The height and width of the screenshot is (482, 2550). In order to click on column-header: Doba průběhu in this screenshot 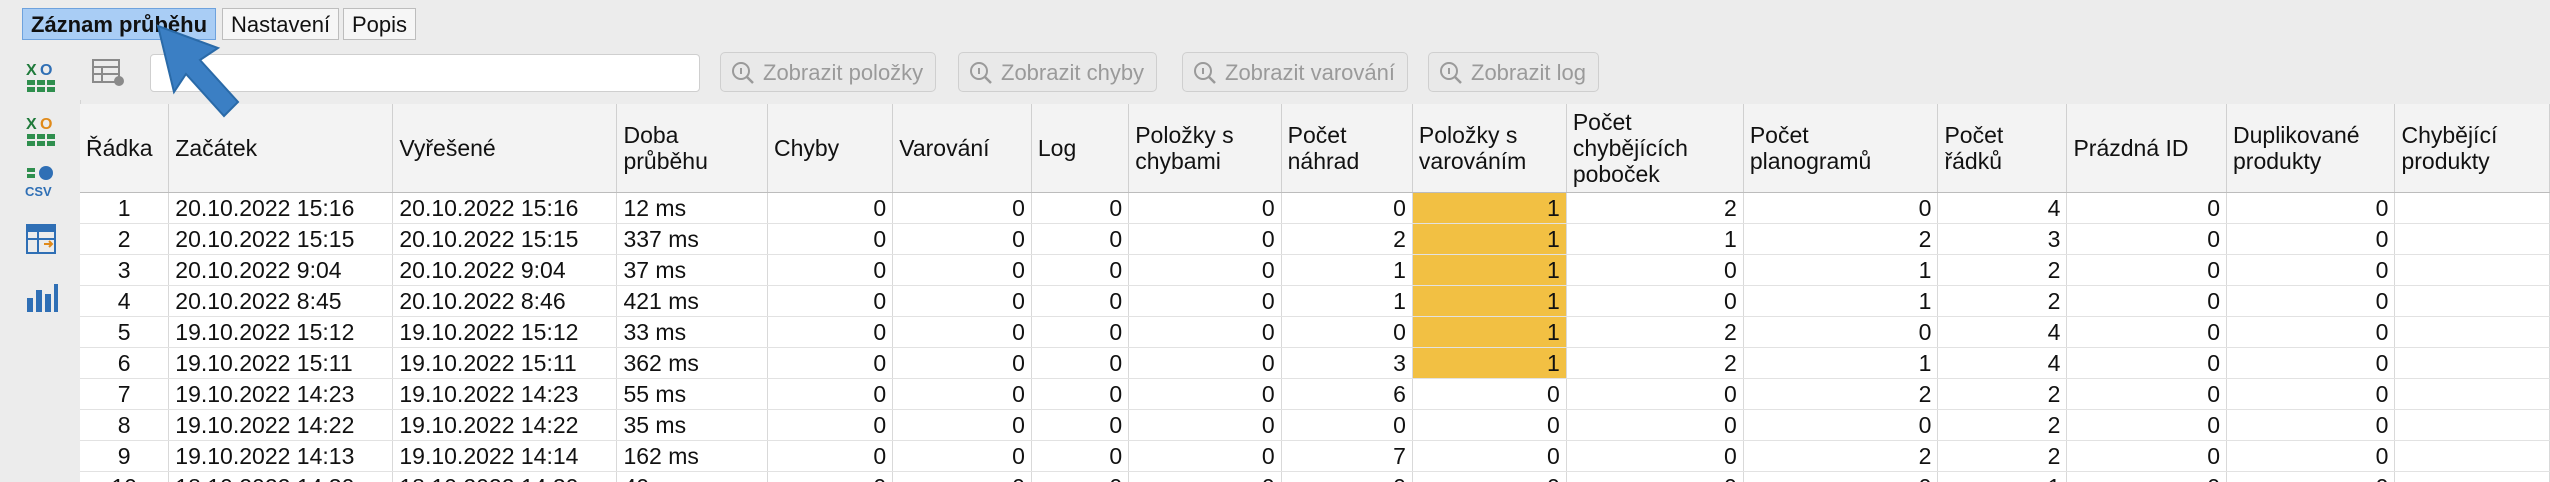, I will do `click(692, 148)`.